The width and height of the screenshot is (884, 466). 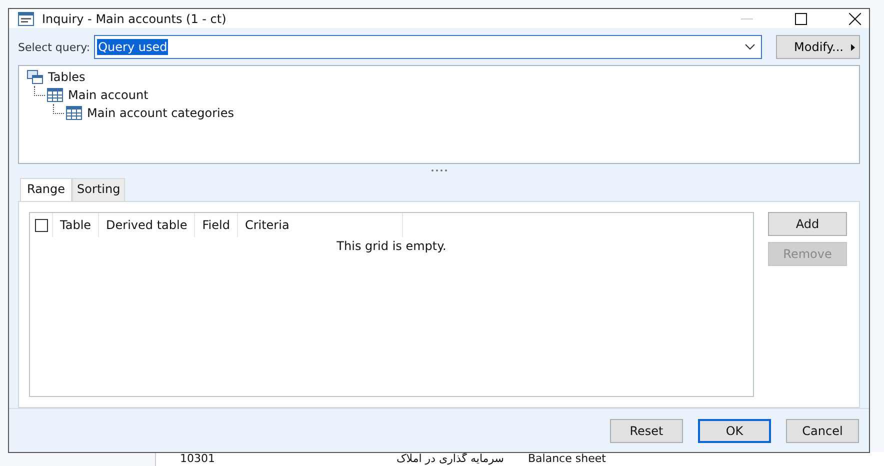 I want to click on grid-action-button: Add, so click(x=807, y=224).